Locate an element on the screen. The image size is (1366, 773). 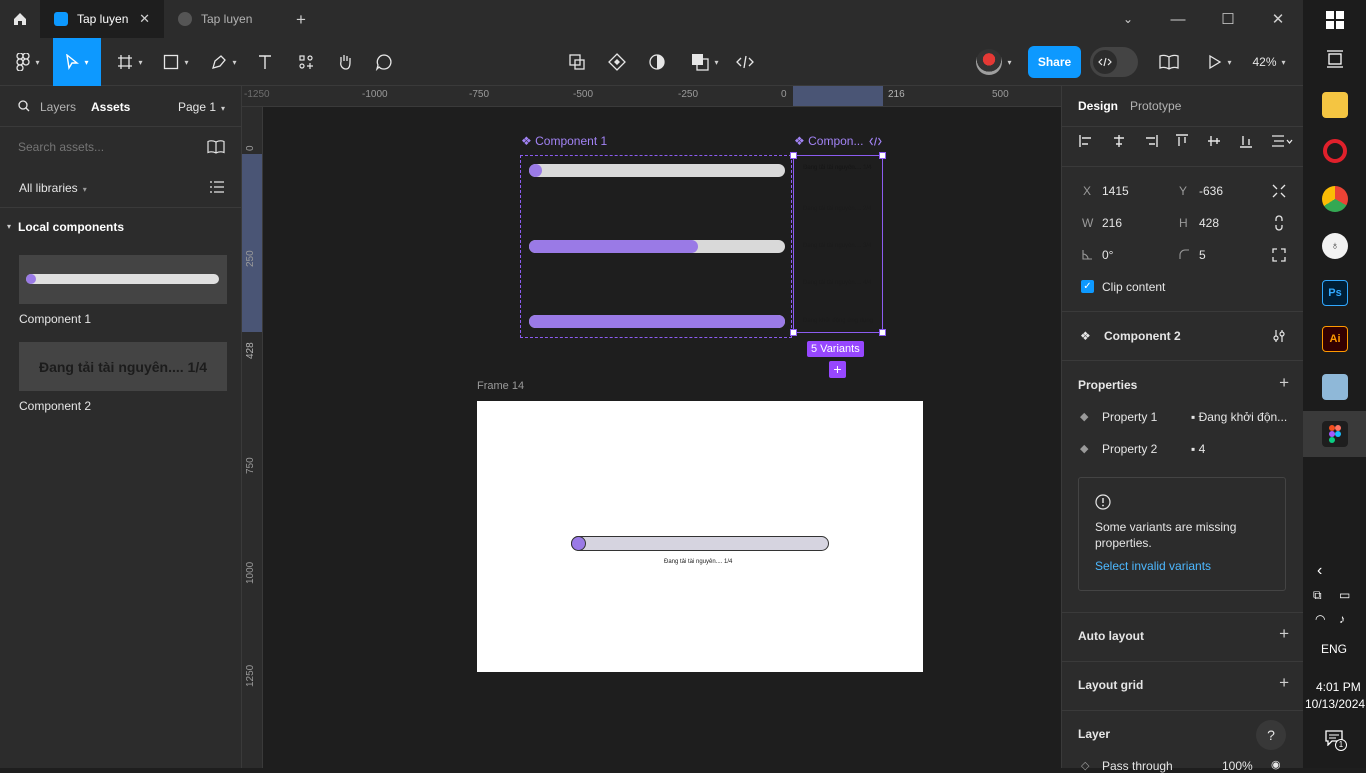
rotation-field: 0° is located at coordinates (1107, 255).